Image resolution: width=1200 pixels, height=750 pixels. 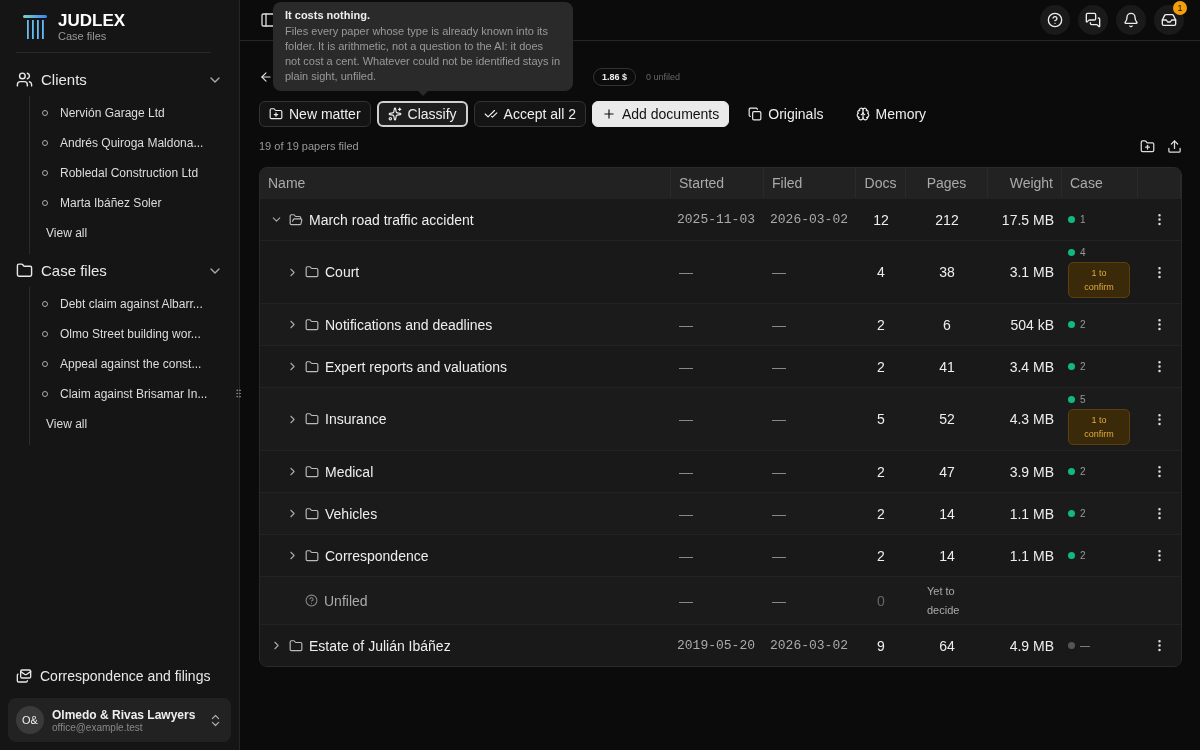 I want to click on bell-icon, so click(x=1131, y=20).